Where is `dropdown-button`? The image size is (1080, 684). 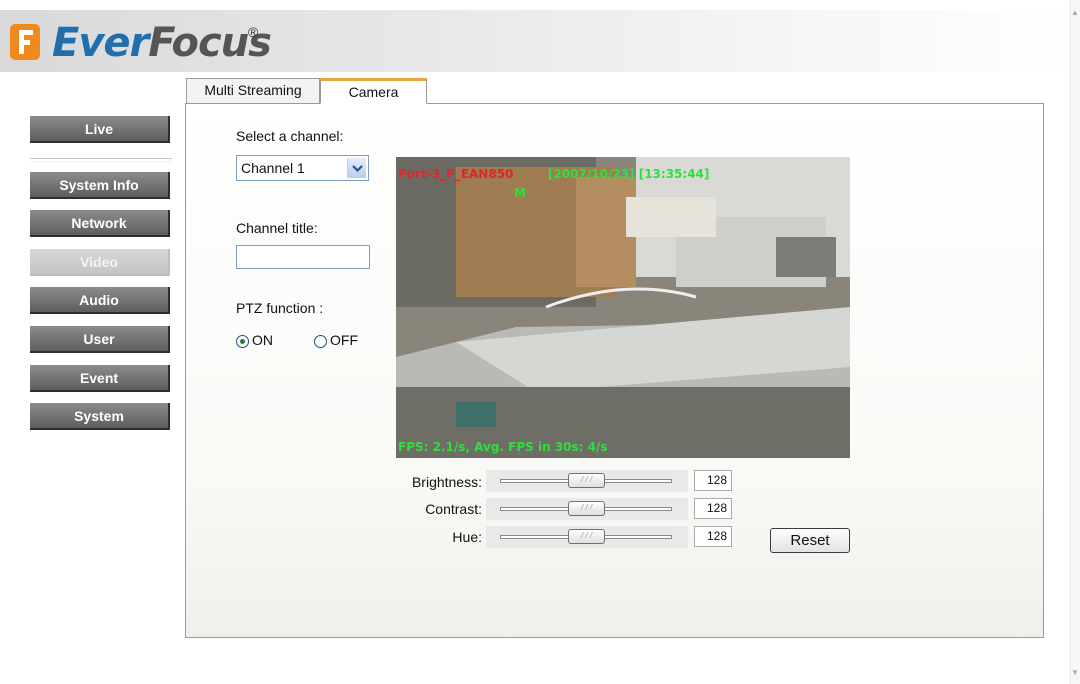 dropdown-button is located at coordinates (356, 168).